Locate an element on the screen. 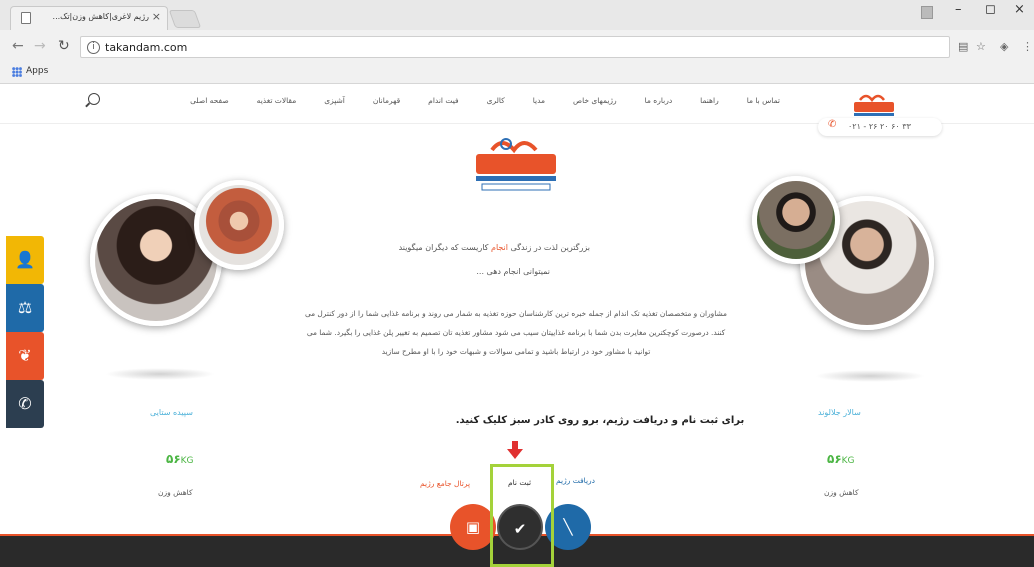  back-arrow-icon: ← is located at coordinates (18, 46).